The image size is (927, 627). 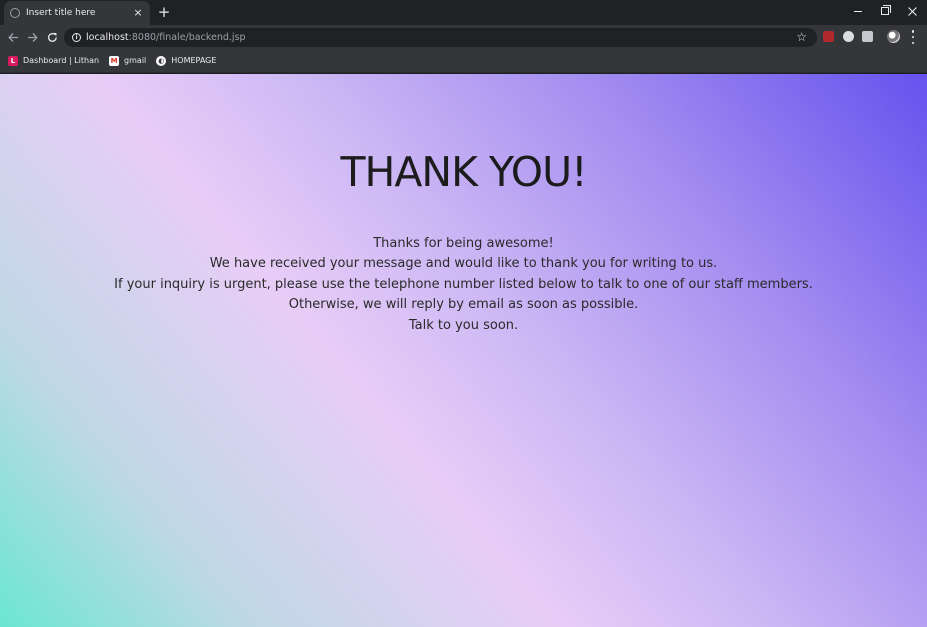 I want to click on info-icon: i, so click(x=76, y=37).